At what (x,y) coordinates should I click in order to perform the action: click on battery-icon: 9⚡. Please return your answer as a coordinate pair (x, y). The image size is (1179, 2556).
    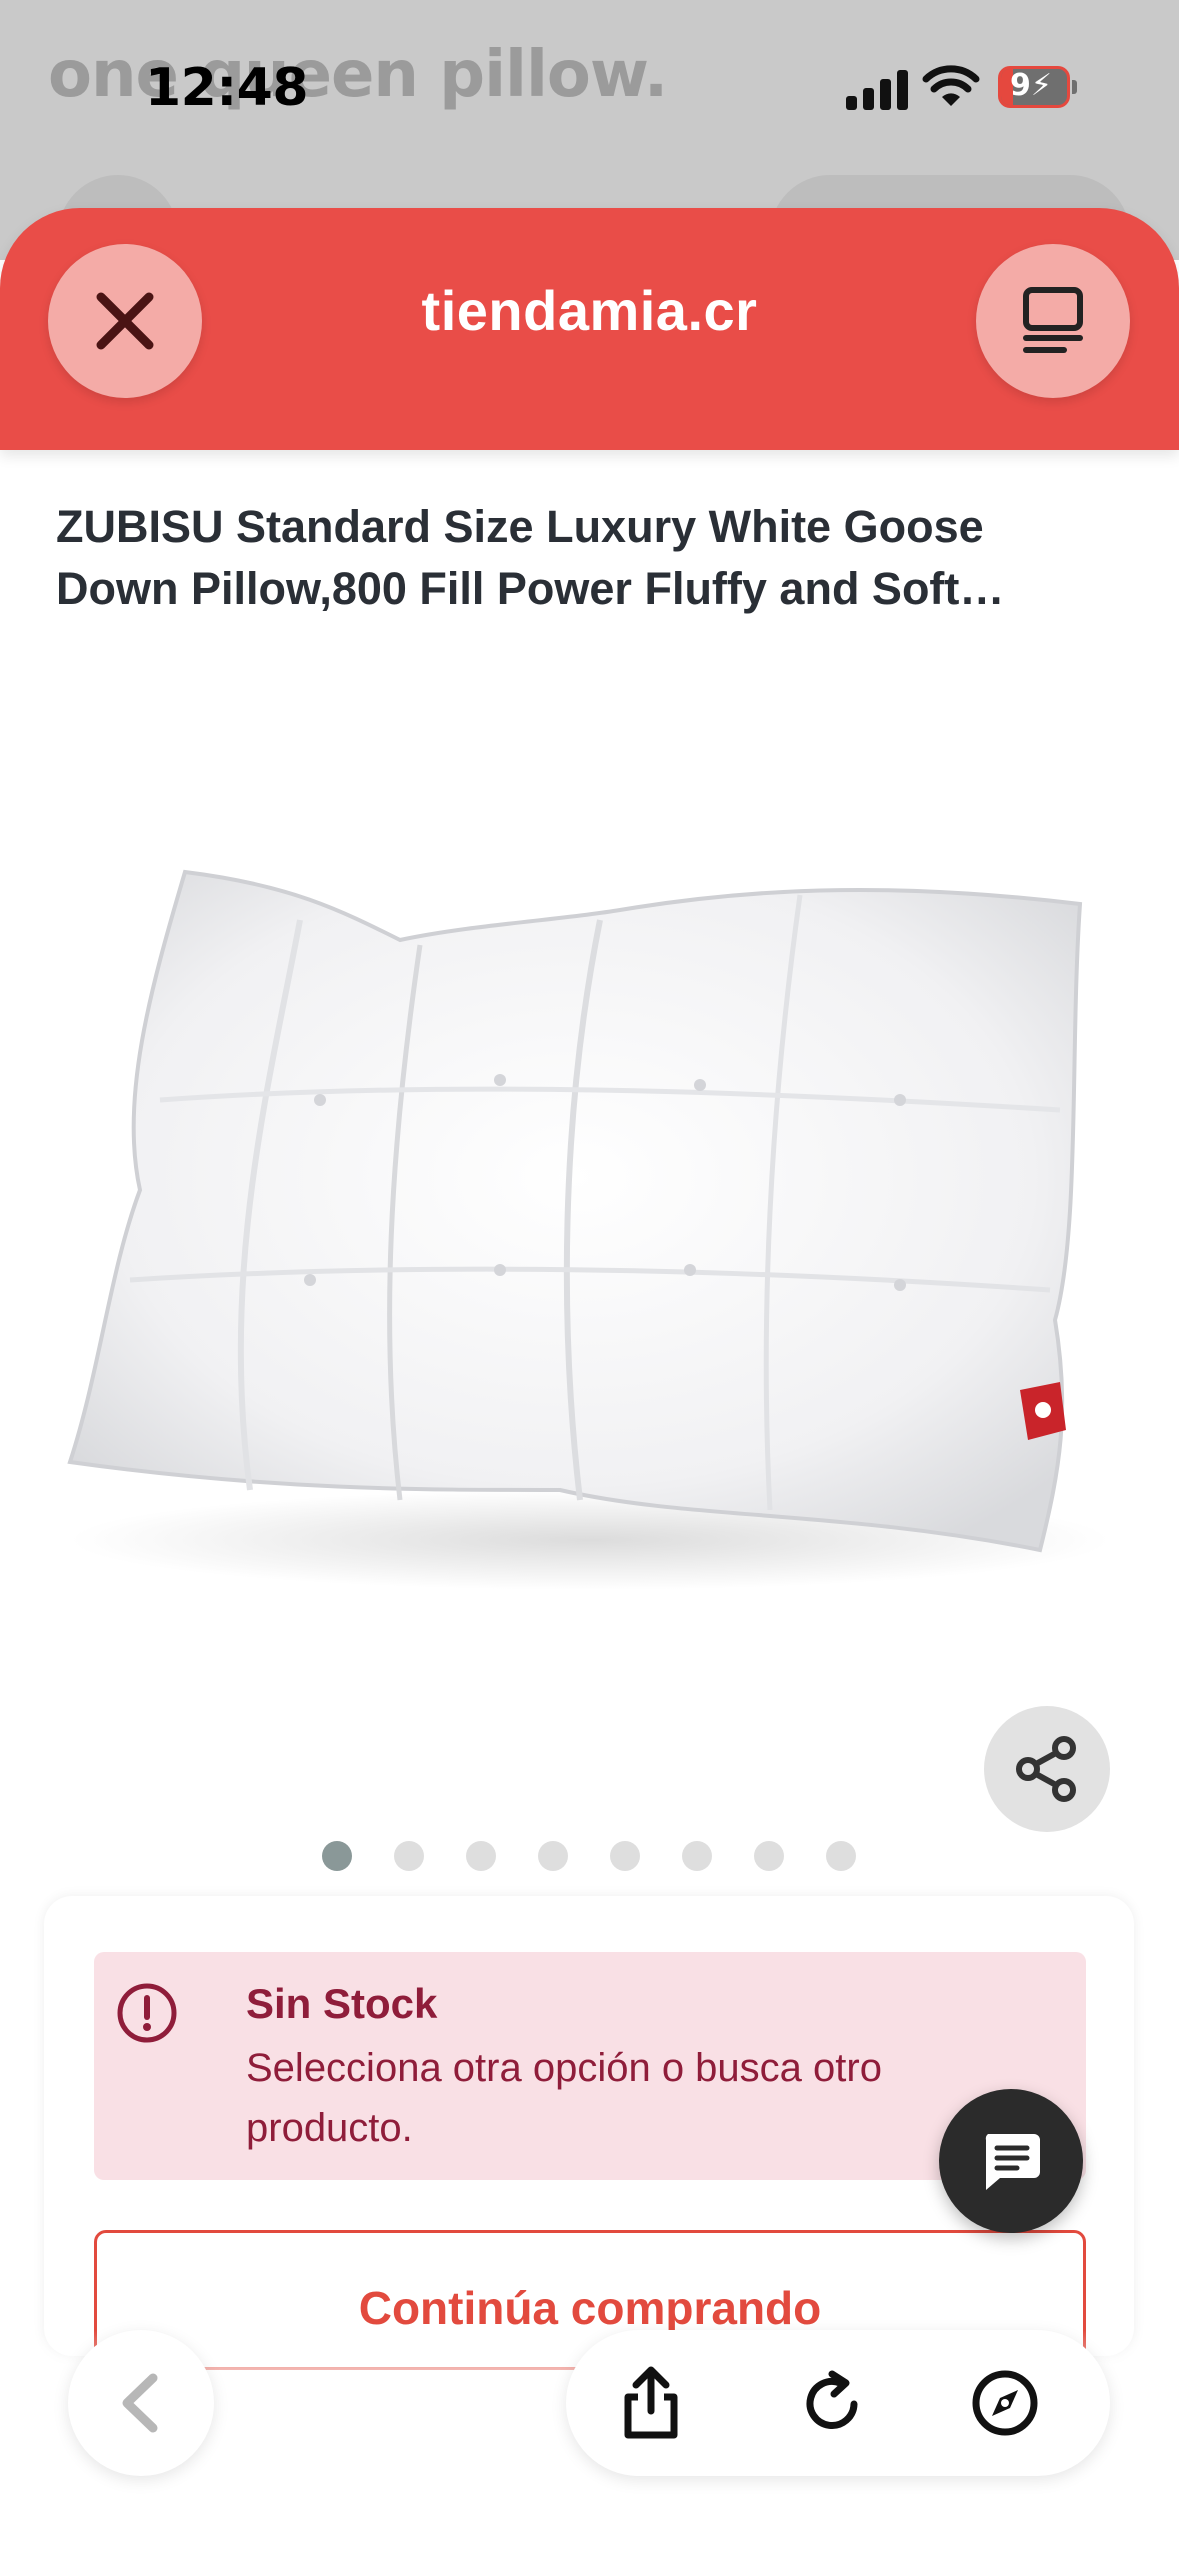
    Looking at the image, I should click on (1038, 87).